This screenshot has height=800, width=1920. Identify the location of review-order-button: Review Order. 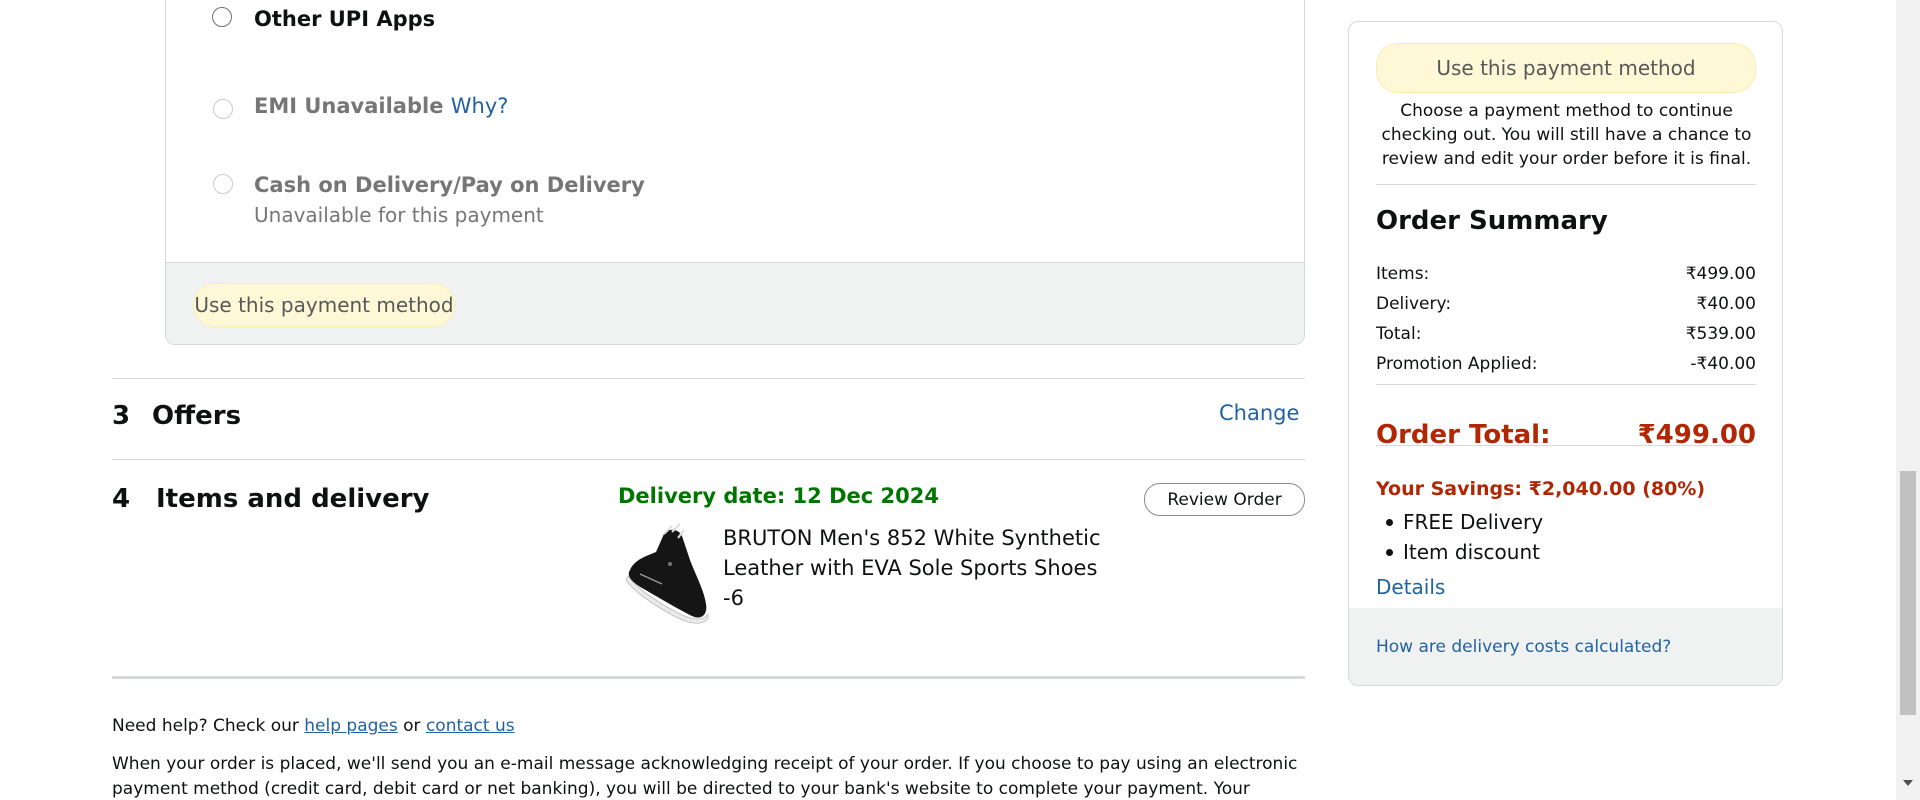
(1224, 499).